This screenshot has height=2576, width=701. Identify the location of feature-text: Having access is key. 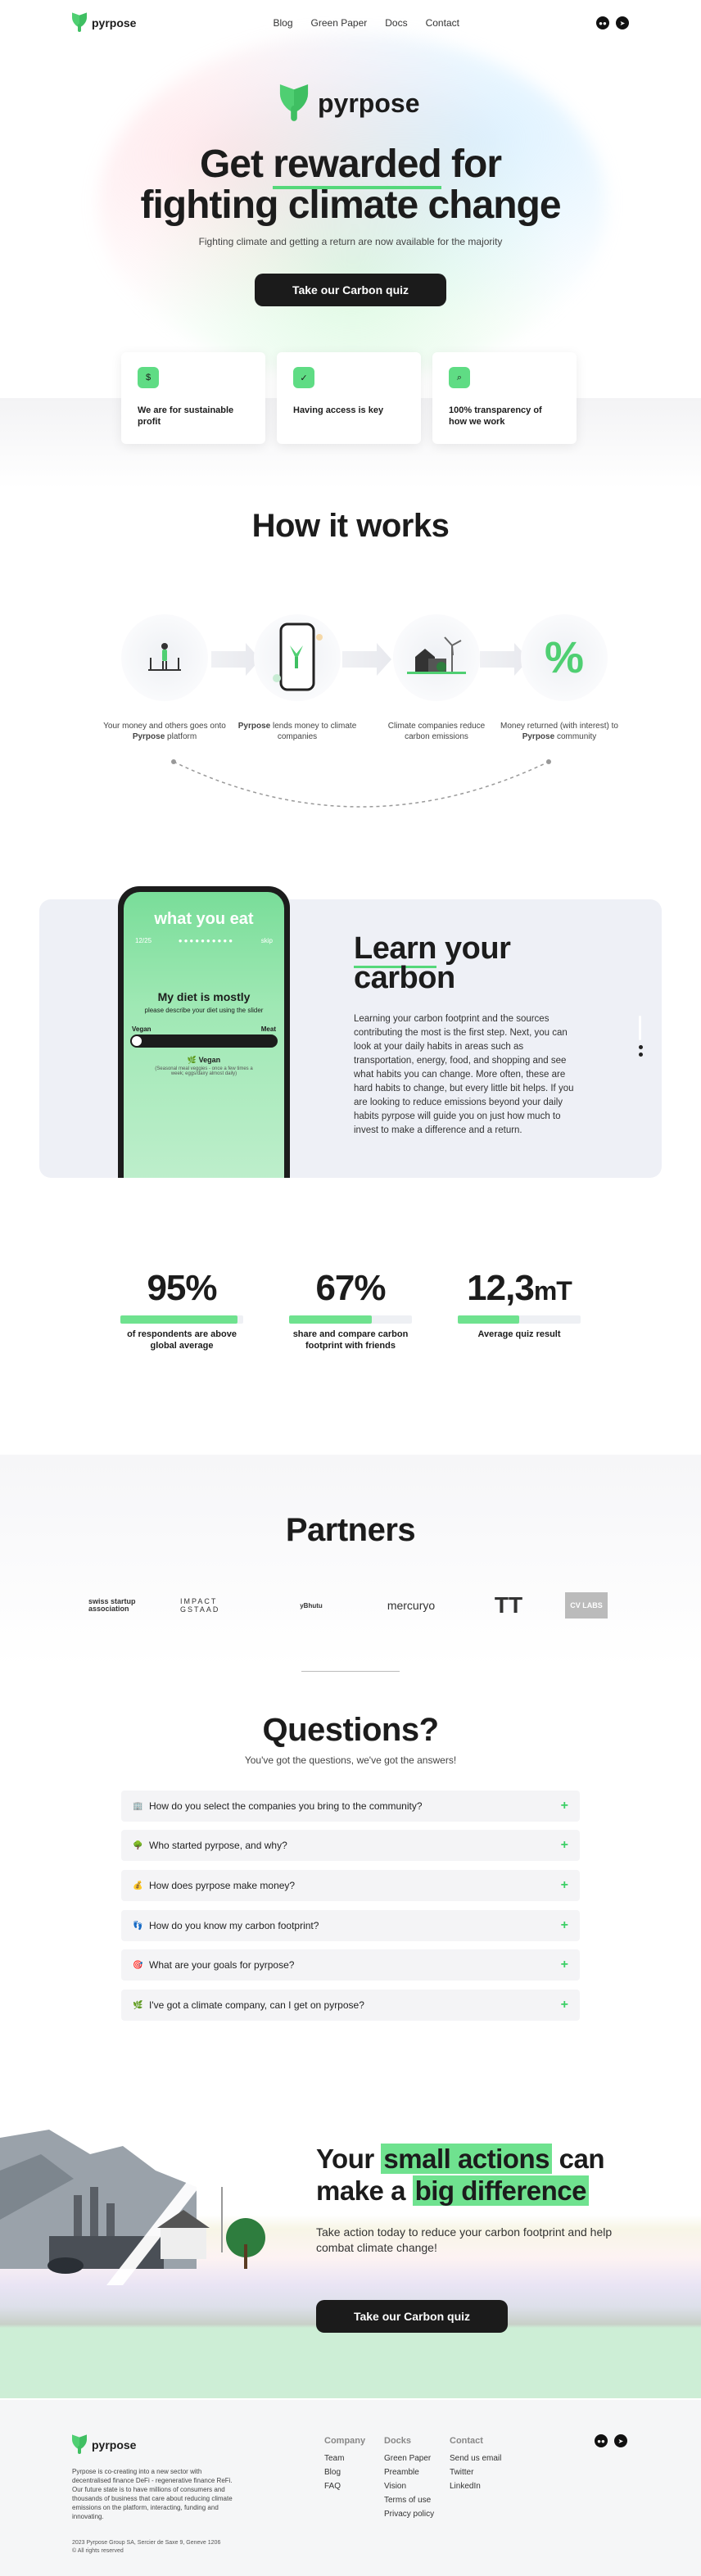
(338, 410).